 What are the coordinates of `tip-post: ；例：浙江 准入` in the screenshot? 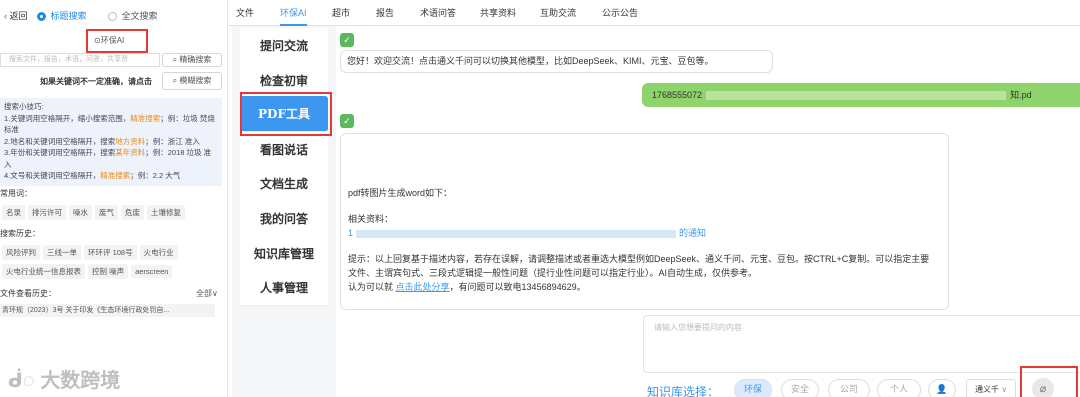 It's located at (172, 141).